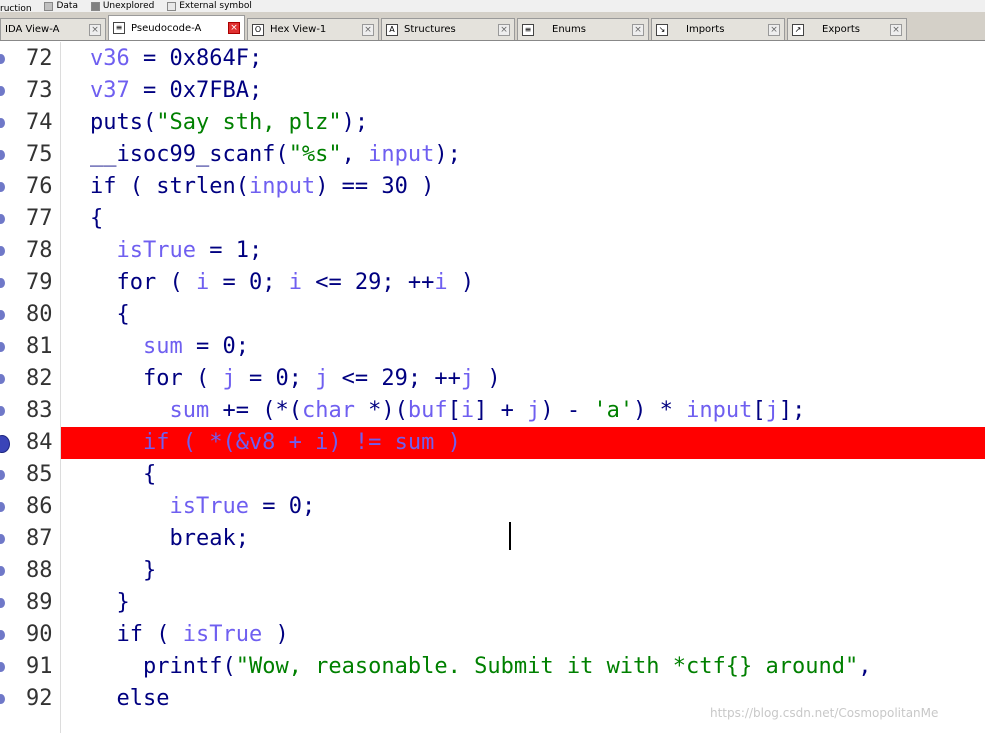 The image size is (985, 733). What do you see at coordinates (492, 635) in the screenshot?
I see `code-line: 90 if ( isTrue )` at bounding box center [492, 635].